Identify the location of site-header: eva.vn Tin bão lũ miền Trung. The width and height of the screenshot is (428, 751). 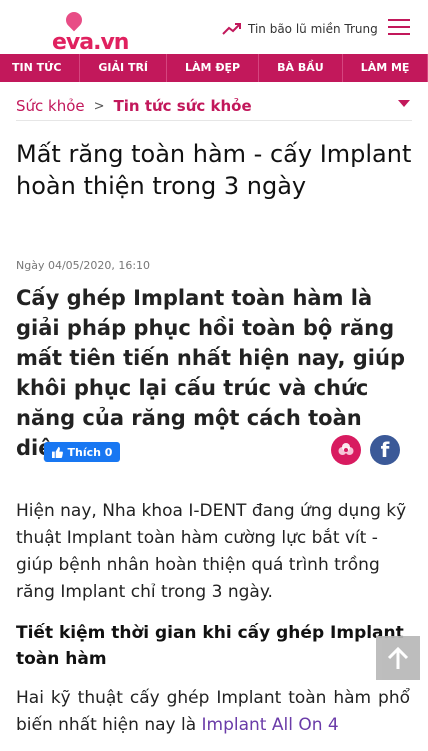
(214, 27).